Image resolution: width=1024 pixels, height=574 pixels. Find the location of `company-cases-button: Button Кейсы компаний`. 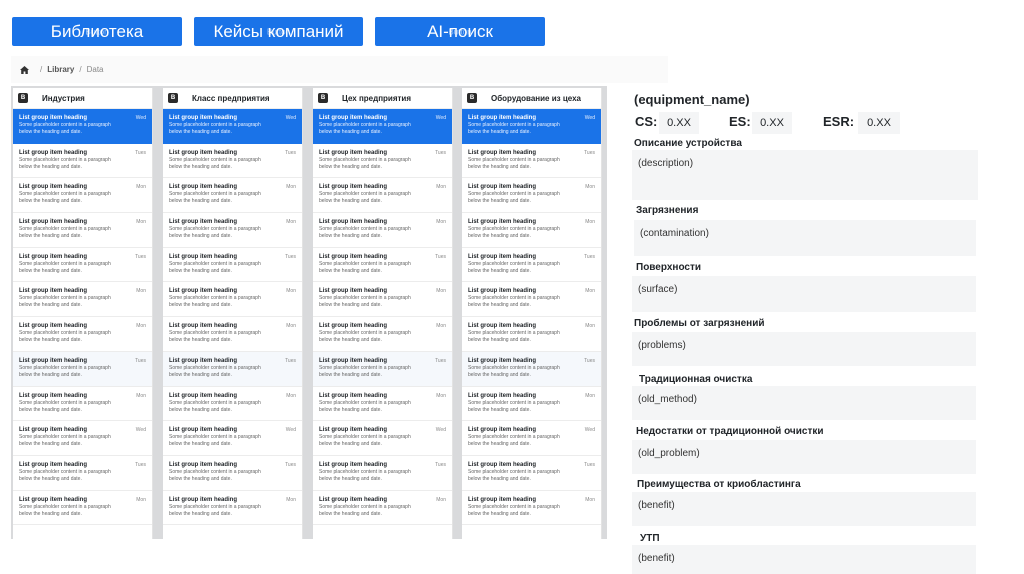

company-cases-button: Button Кейсы компаний is located at coordinates (278, 31).